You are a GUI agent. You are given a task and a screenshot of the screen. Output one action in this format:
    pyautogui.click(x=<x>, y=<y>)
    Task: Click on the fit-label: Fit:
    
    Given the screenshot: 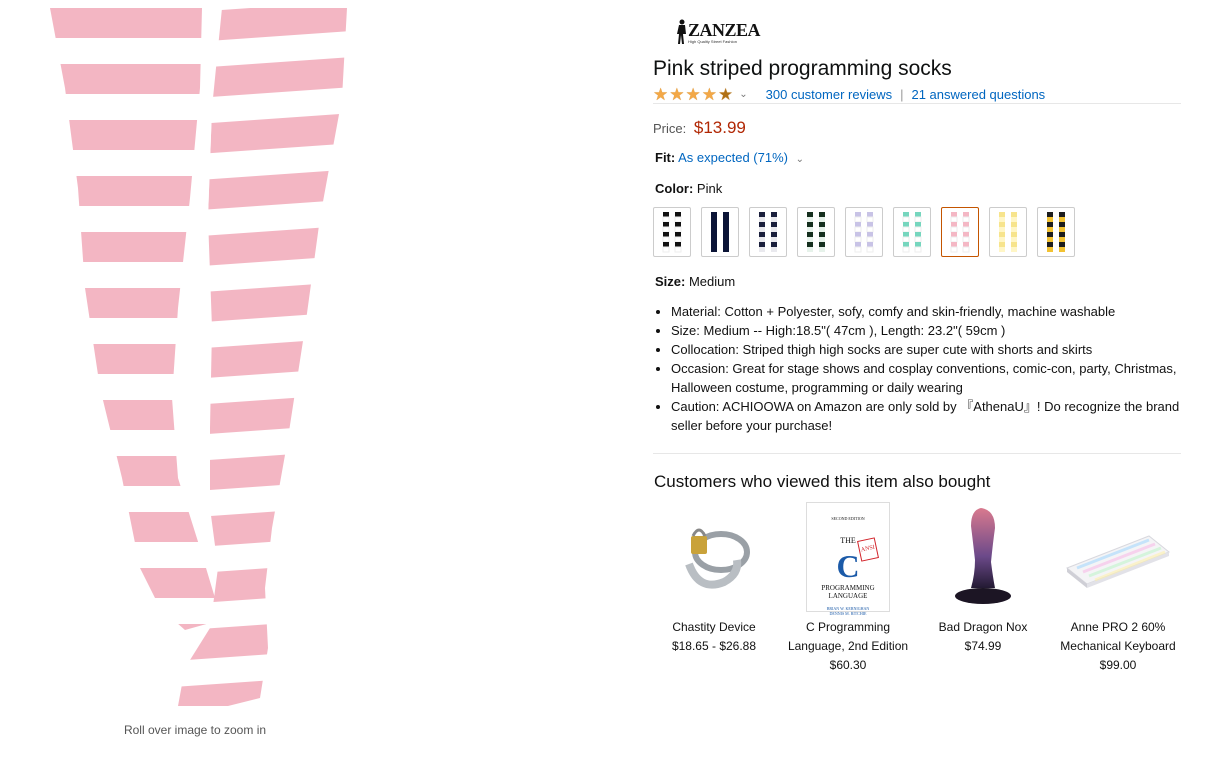 What is the action you would take?
    pyautogui.click(x=665, y=157)
    